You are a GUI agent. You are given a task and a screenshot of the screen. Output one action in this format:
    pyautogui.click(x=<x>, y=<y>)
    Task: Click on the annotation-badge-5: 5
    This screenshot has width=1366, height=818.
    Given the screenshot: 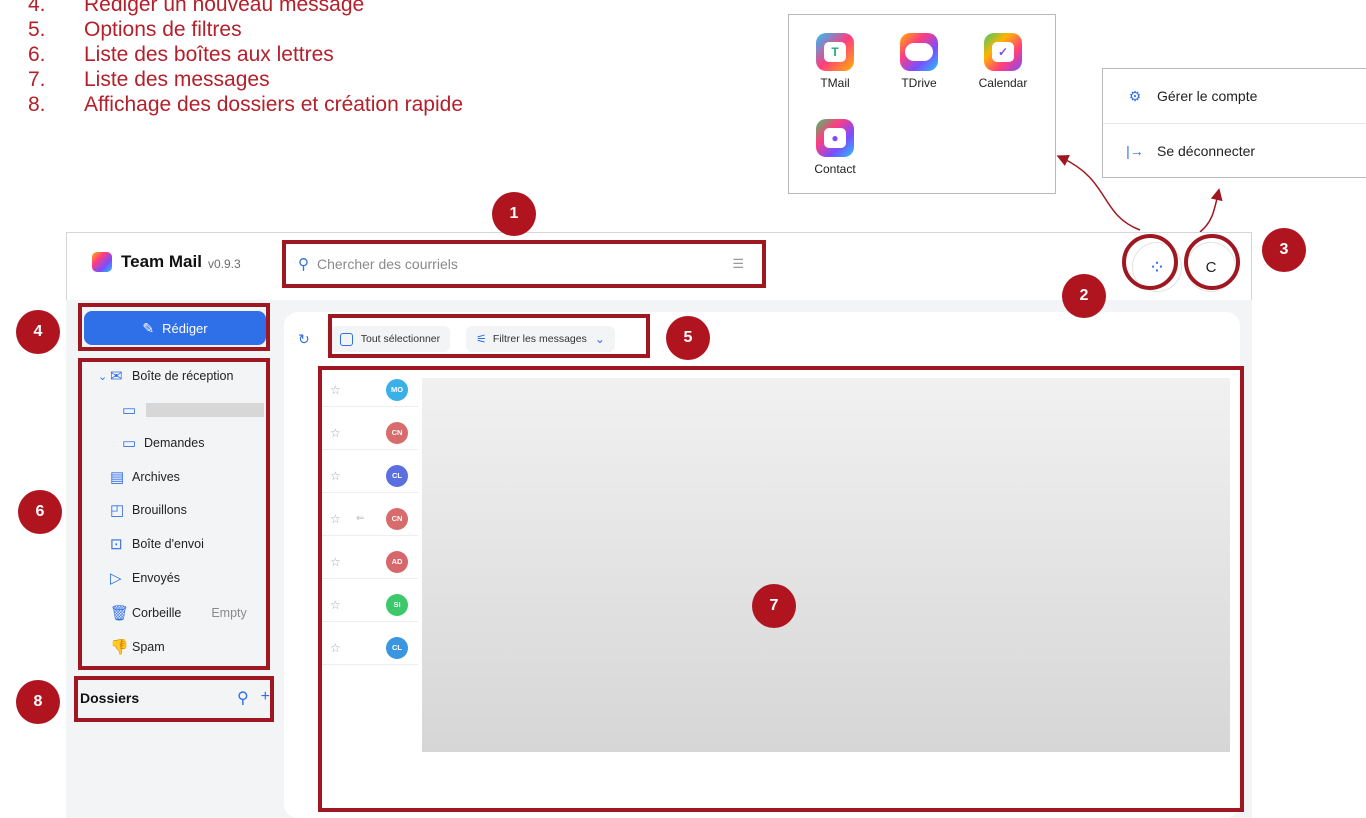 What is the action you would take?
    pyautogui.click(x=688, y=338)
    